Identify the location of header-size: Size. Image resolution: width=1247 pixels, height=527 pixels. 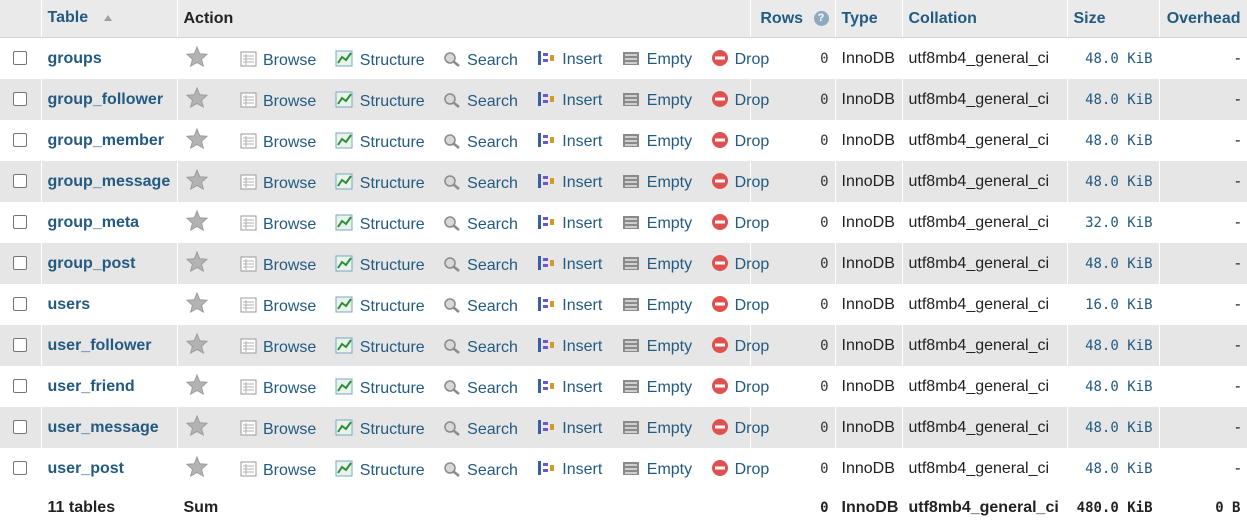
(1113, 19).